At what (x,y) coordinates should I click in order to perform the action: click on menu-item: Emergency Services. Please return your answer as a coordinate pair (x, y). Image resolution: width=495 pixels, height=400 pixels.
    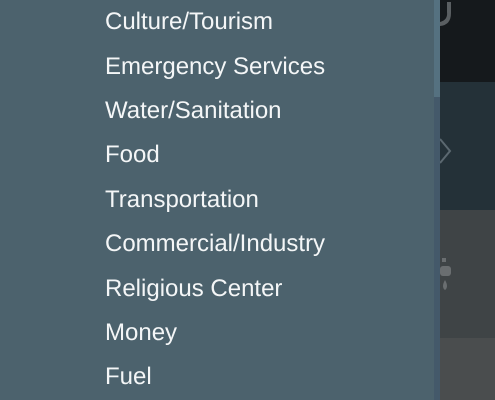
    Looking at the image, I should click on (217, 66).